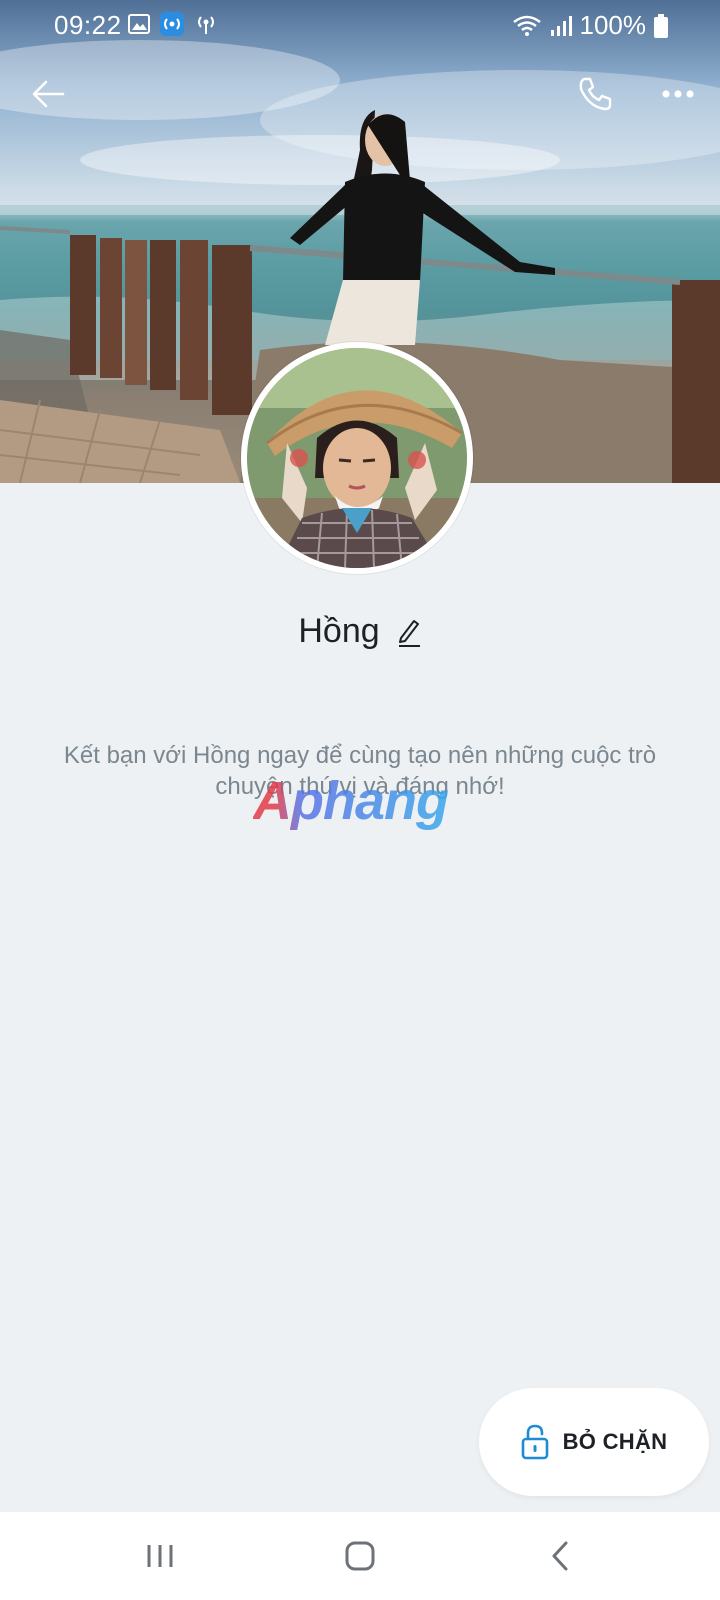 Image resolution: width=720 pixels, height=1600 pixels. Describe the element at coordinates (360, 25) in the screenshot. I see `status-bar: 09:22 100%` at that location.